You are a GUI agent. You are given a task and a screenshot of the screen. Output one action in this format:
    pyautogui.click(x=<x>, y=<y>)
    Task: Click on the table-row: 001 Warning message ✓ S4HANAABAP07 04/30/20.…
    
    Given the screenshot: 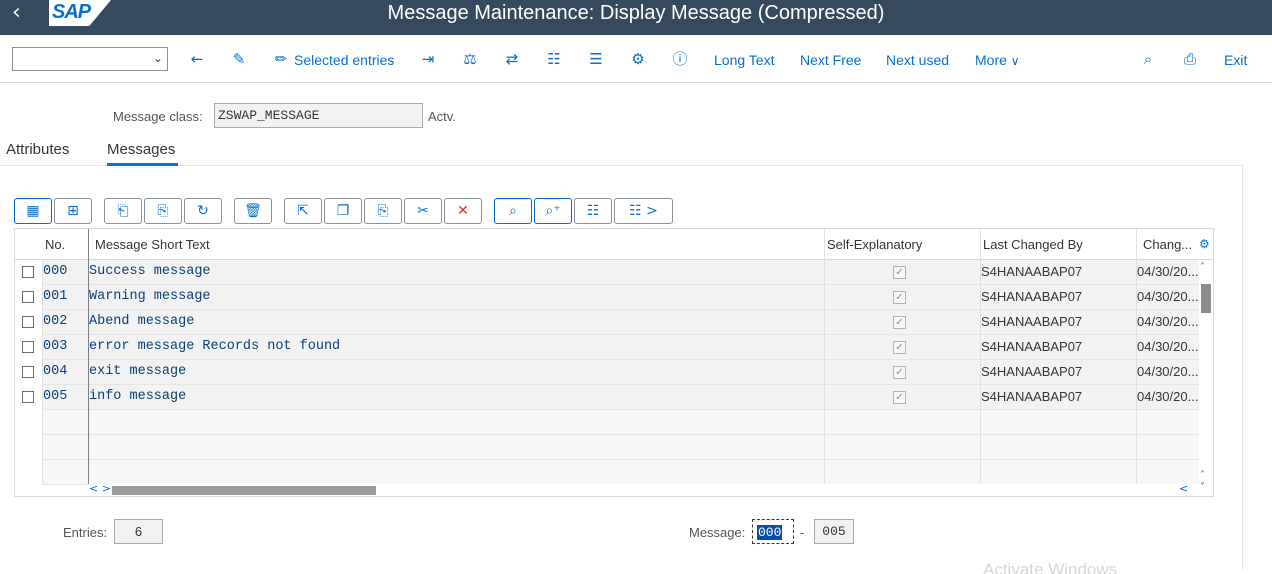 What is the action you would take?
    pyautogui.click(x=607, y=297)
    